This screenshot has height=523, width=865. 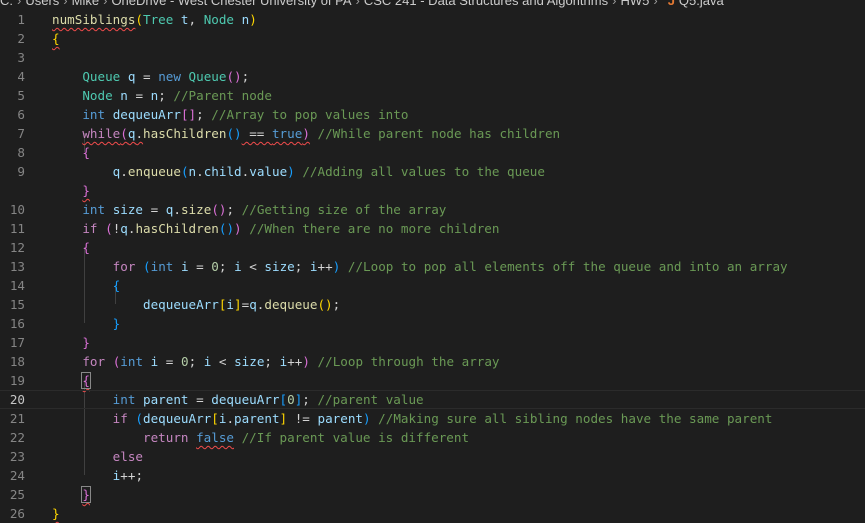 What do you see at coordinates (432, 456) in the screenshot?
I see `code-line: 23 else` at bounding box center [432, 456].